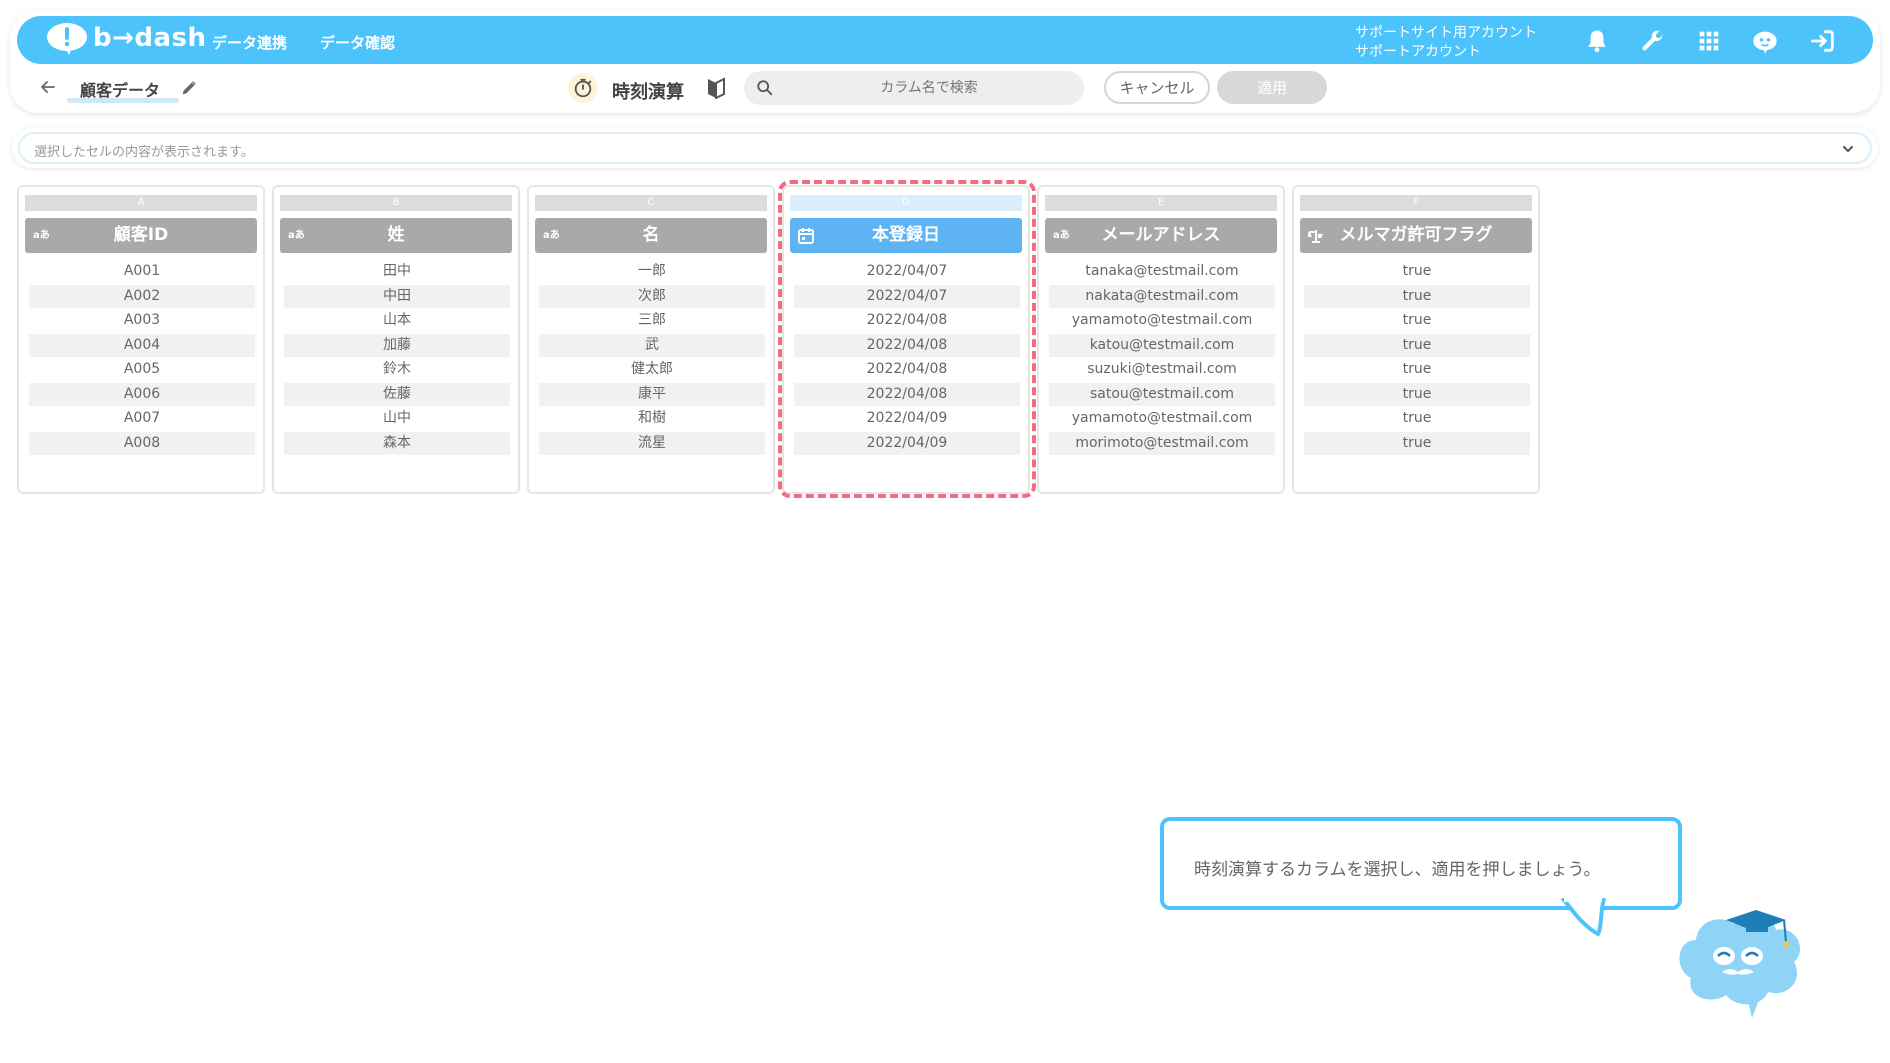 This screenshot has width=1890, height=1063. I want to click on column-header: aあ 姓, so click(396, 235).